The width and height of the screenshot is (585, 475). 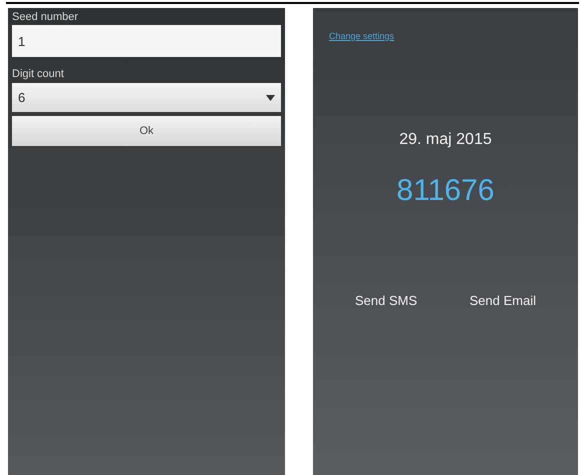 What do you see at coordinates (146, 97) in the screenshot?
I see `digit-count-dropdown: 6` at bounding box center [146, 97].